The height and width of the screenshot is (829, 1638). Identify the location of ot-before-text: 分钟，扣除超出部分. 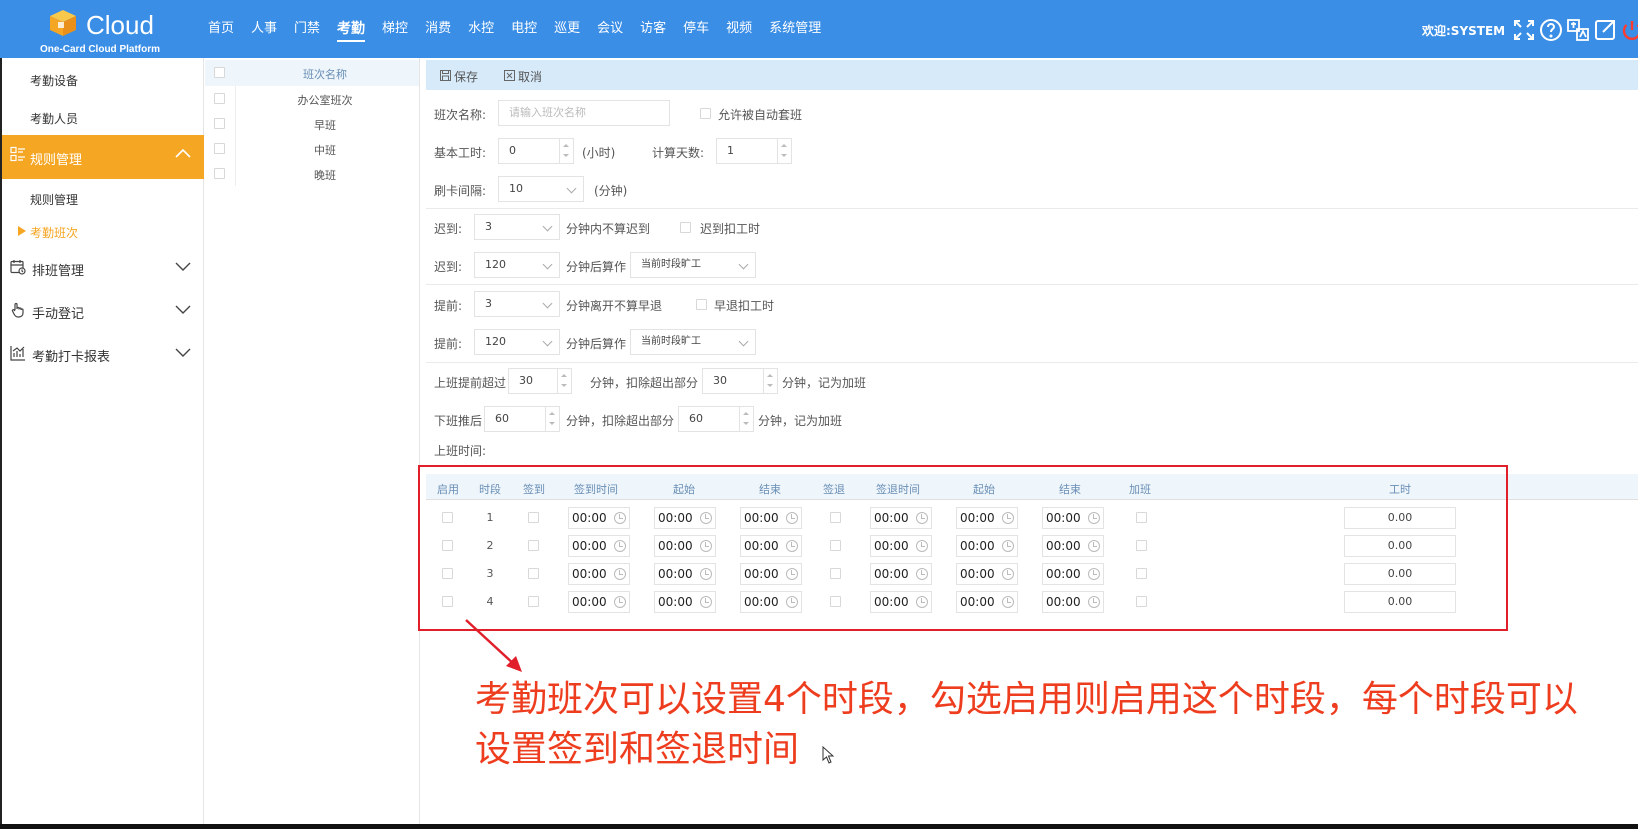
(644, 383).